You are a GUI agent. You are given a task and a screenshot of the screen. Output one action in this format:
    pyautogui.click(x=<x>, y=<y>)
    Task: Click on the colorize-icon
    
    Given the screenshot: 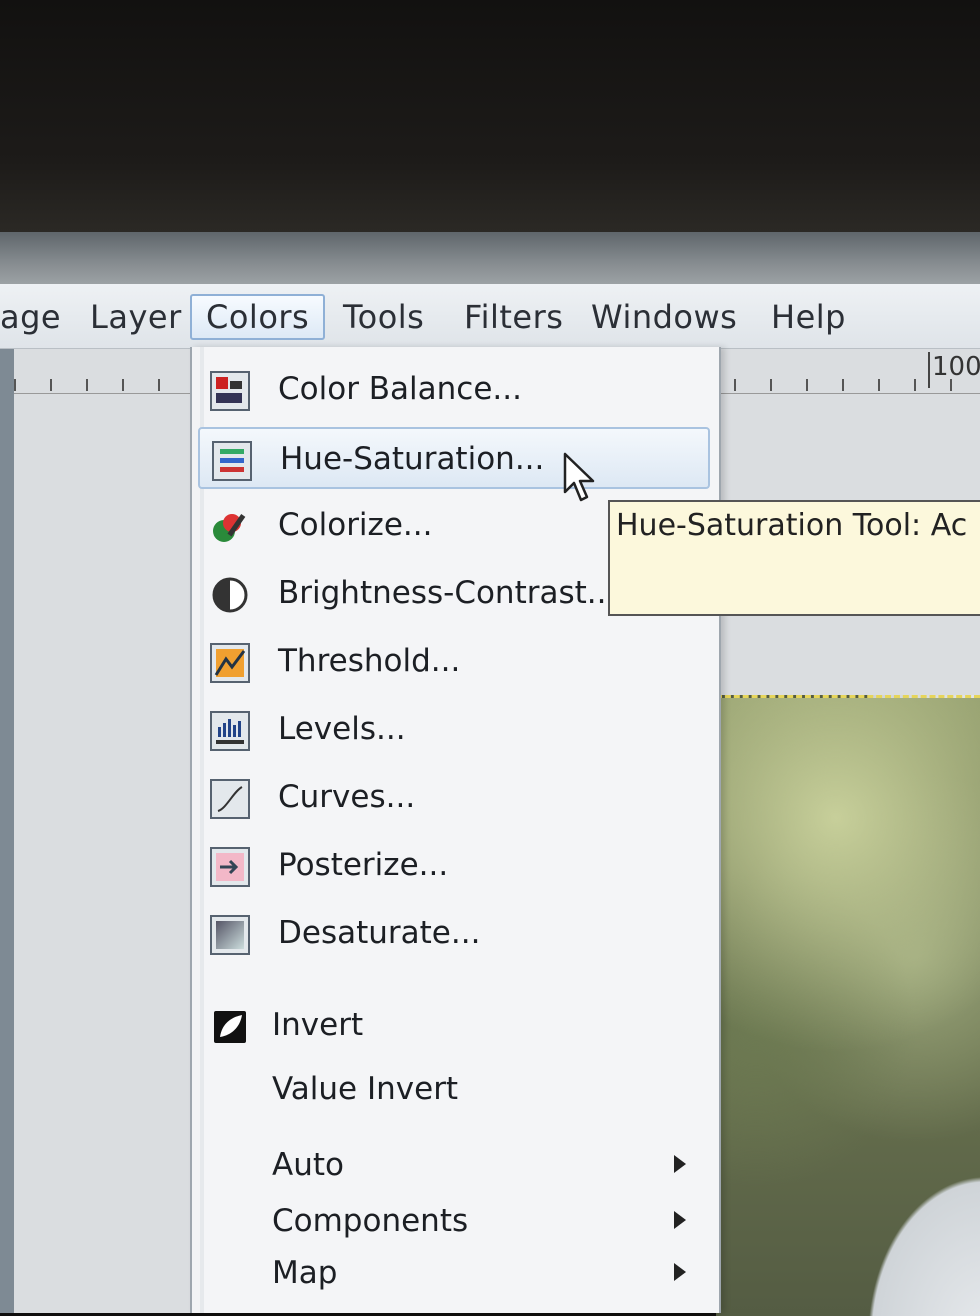 What is the action you would take?
    pyautogui.click(x=230, y=527)
    